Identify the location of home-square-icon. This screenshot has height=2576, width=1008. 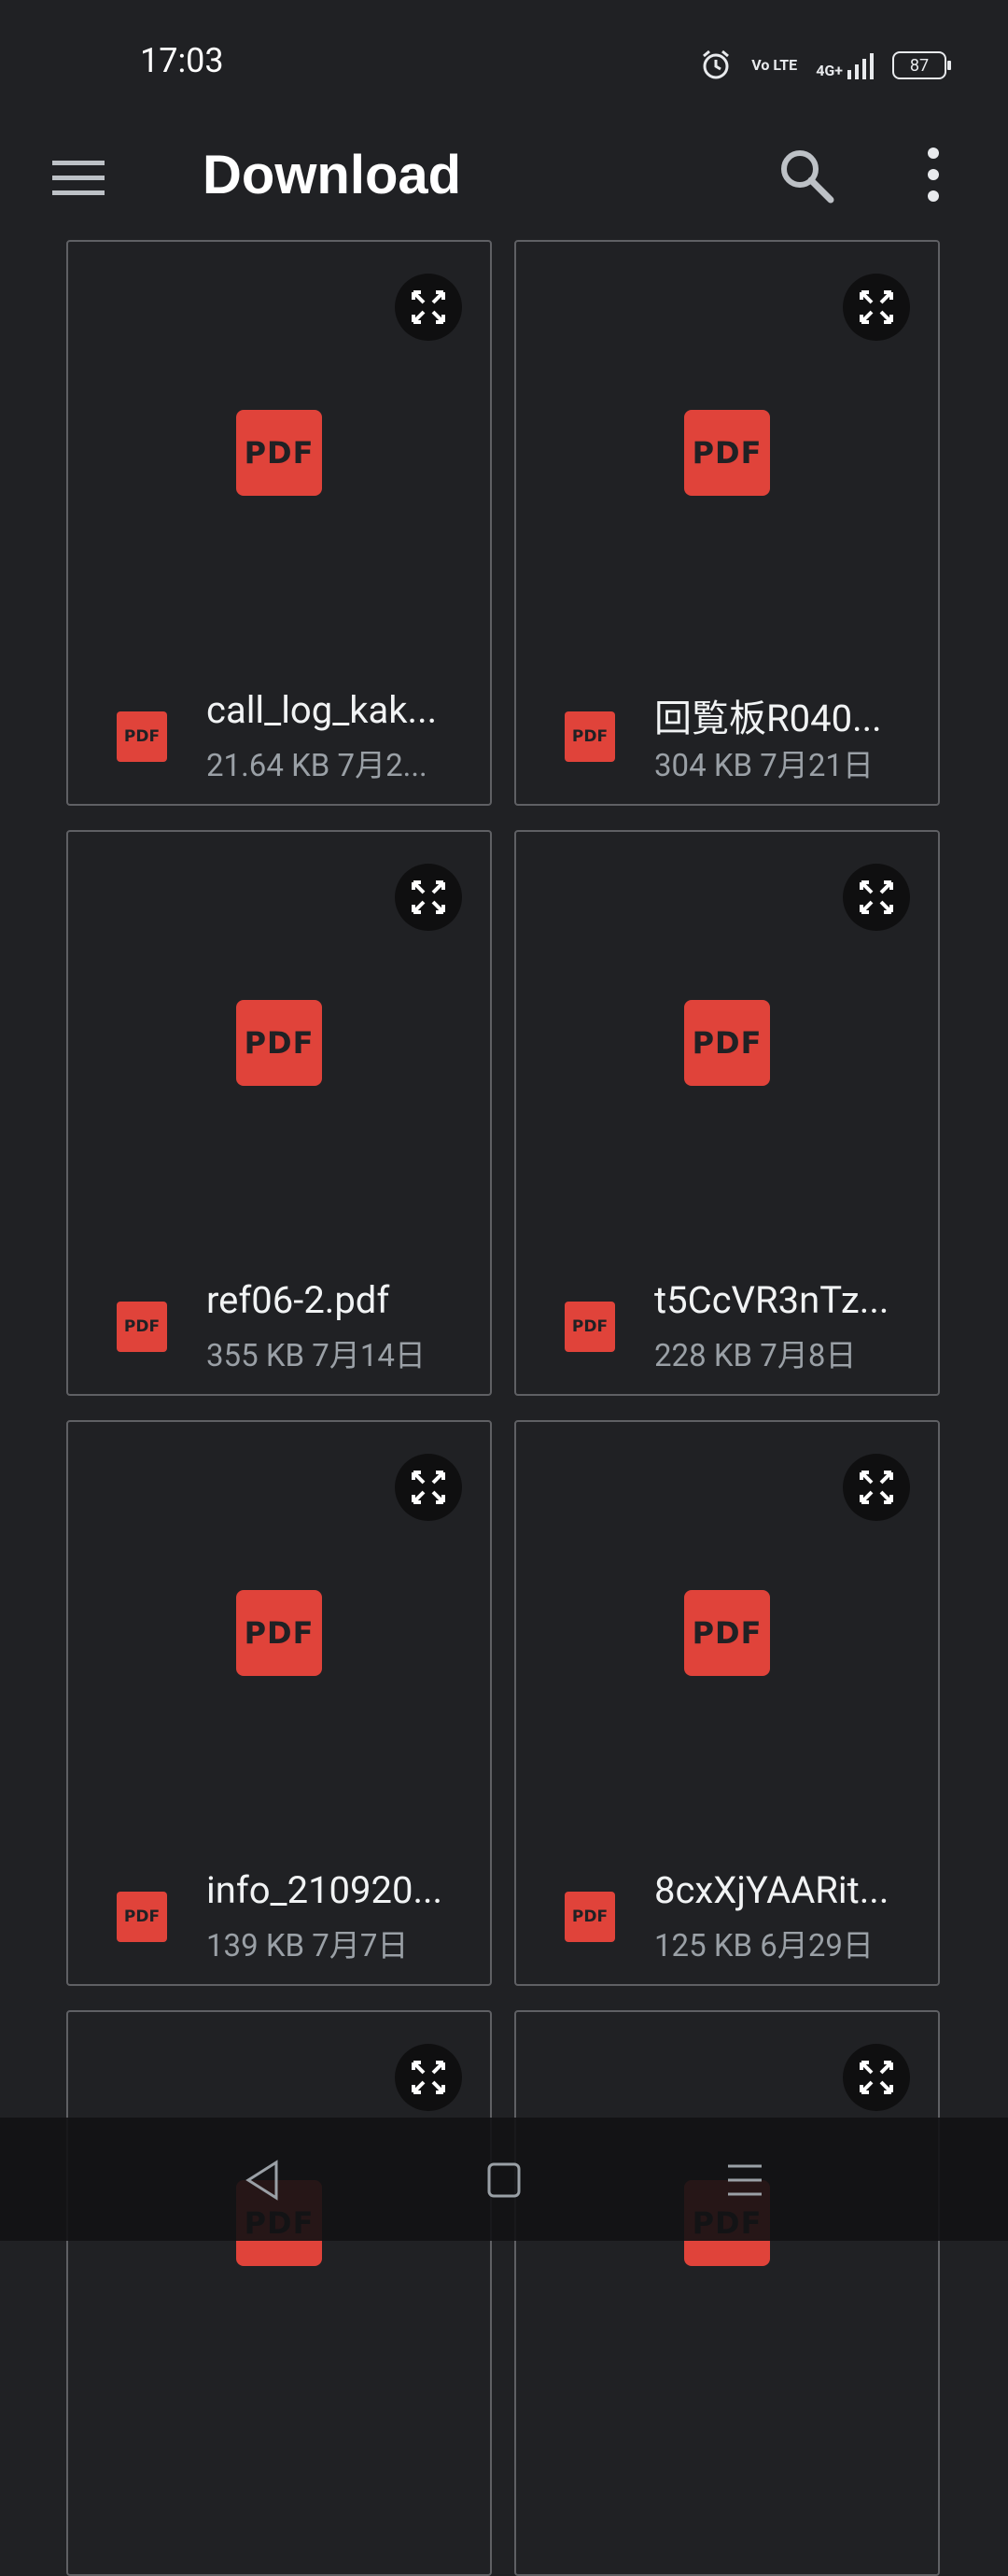
(504, 2180).